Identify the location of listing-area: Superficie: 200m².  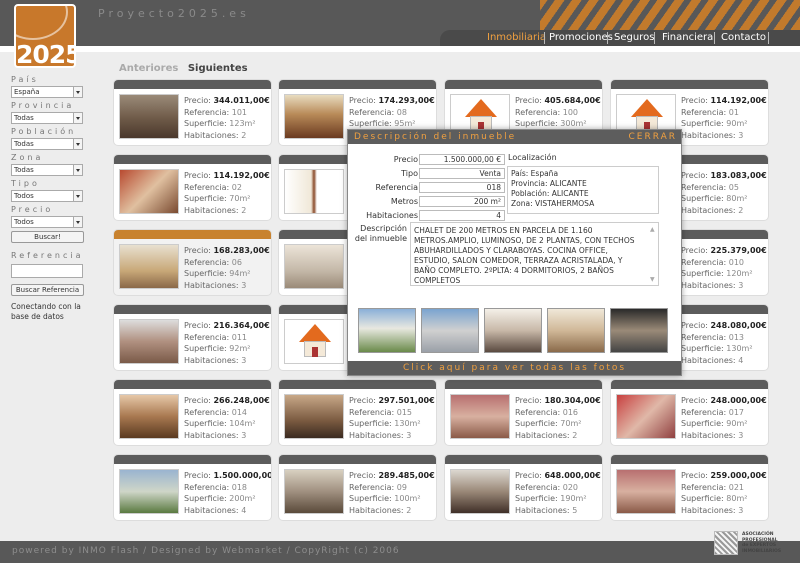
(227, 499).